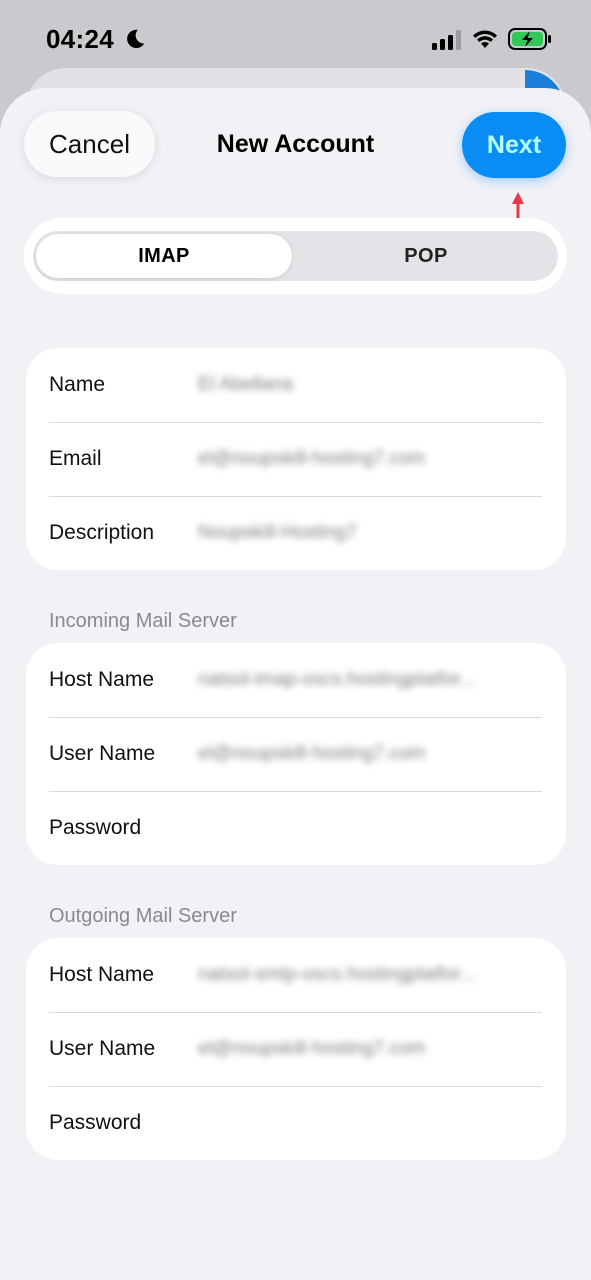  I want to click on incoming-user-field: el@noupskill-hosting7.com, so click(370, 754).